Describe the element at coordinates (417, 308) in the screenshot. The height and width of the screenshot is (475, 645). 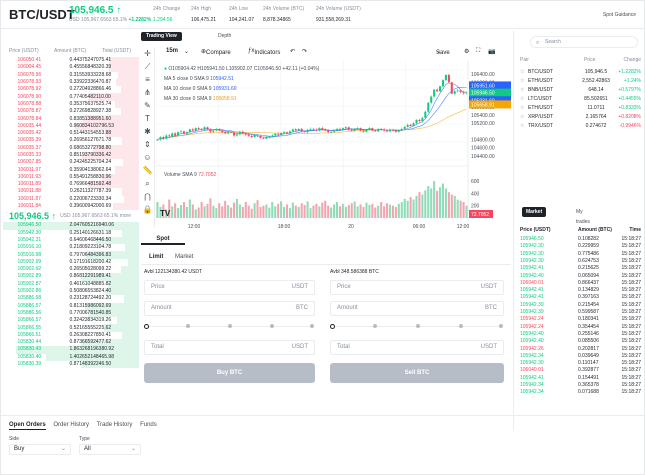
I see `sell-amount-field: Amount BTC` at that location.